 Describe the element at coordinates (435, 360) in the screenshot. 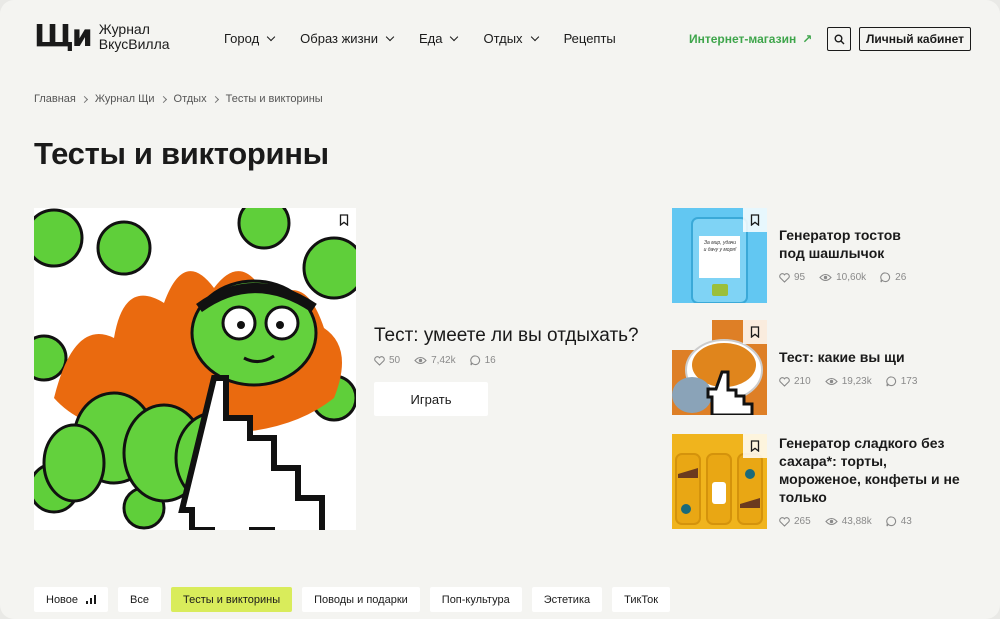

I see `views-stat: 7,42k` at that location.